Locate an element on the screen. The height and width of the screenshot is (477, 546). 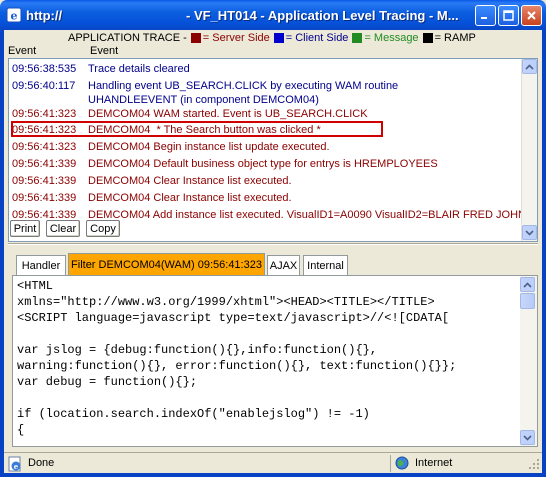
copy-button: Copy is located at coordinates (103, 228).